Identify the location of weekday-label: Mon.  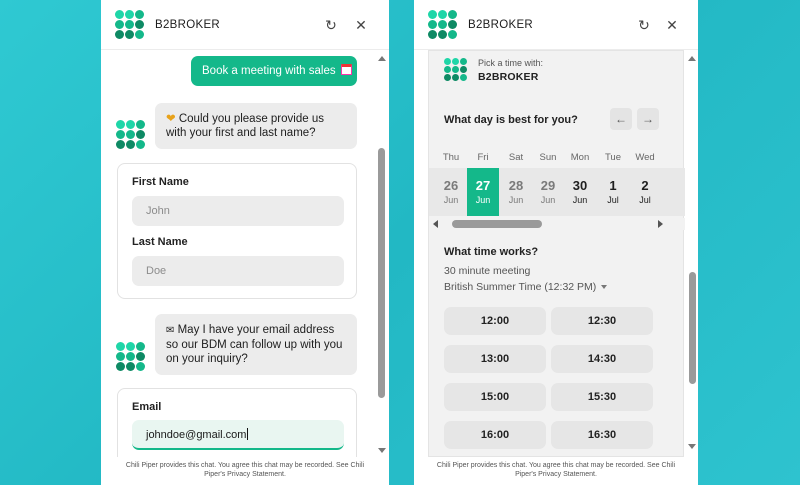
(580, 157).